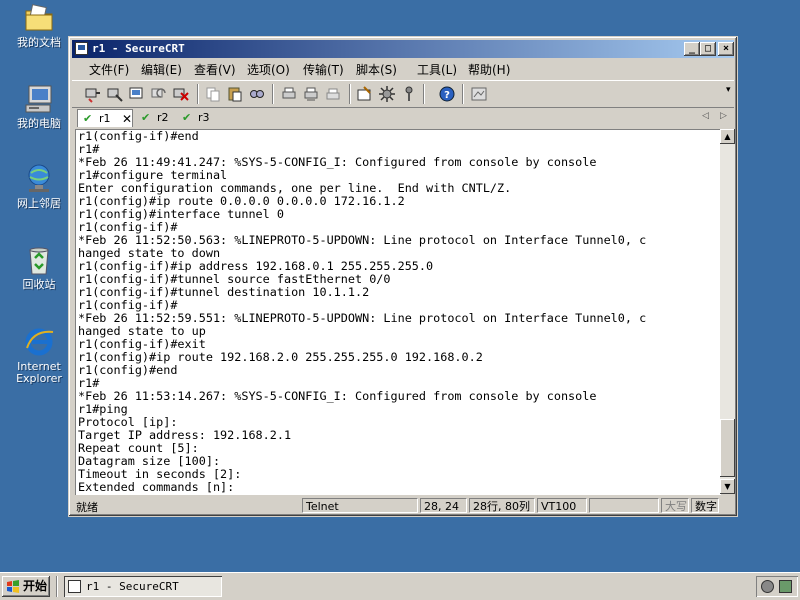 This screenshot has height=600, width=800. I want to click on menu-script: 脚本(S), so click(376, 69).